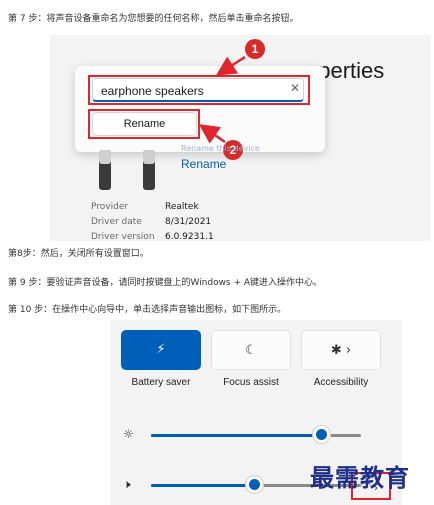 This screenshot has width=434, height=505. What do you see at coordinates (149, 157) in the screenshot?
I see `speaker-right-cap` at bounding box center [149, 157].